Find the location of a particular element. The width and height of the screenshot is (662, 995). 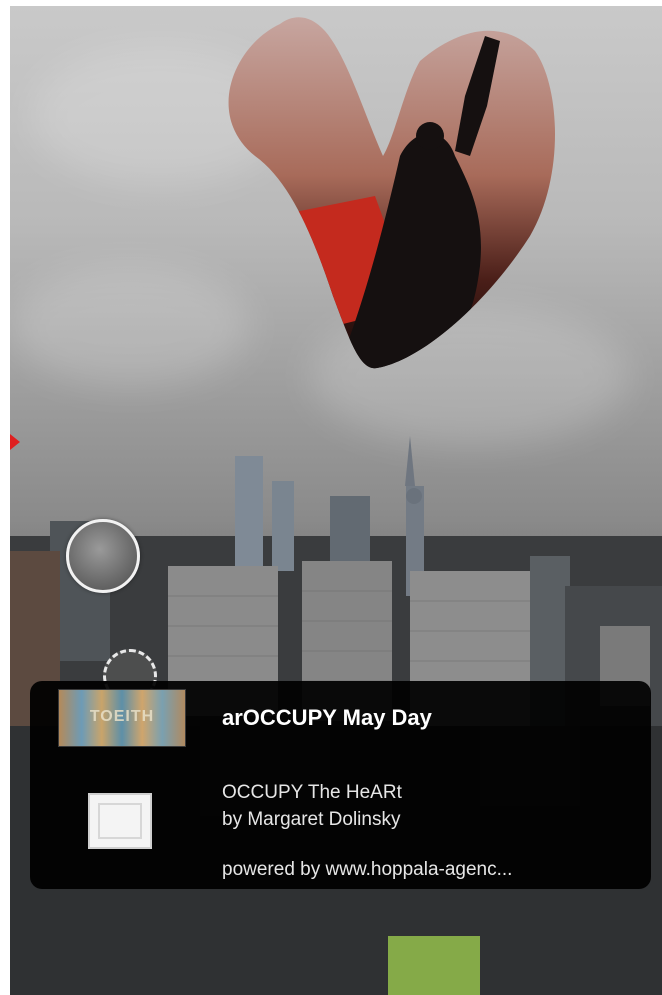

image-icon-frame is located at coordinates (120, 821).